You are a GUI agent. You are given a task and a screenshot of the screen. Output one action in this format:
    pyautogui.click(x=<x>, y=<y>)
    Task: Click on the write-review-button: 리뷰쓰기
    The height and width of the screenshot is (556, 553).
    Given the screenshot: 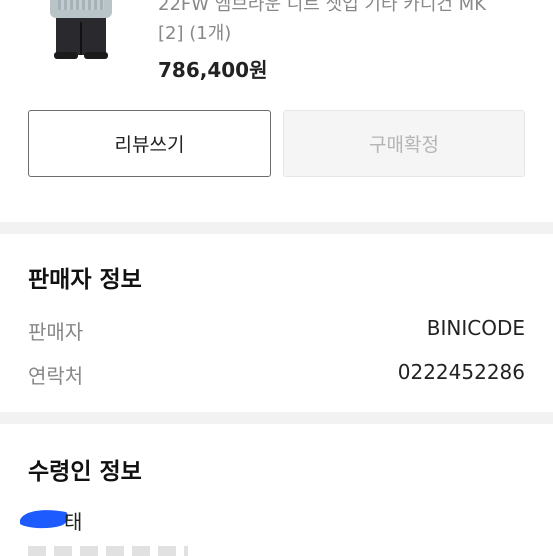 What is the action you would take?
    pyautogui.click(x=149, y=143)
    